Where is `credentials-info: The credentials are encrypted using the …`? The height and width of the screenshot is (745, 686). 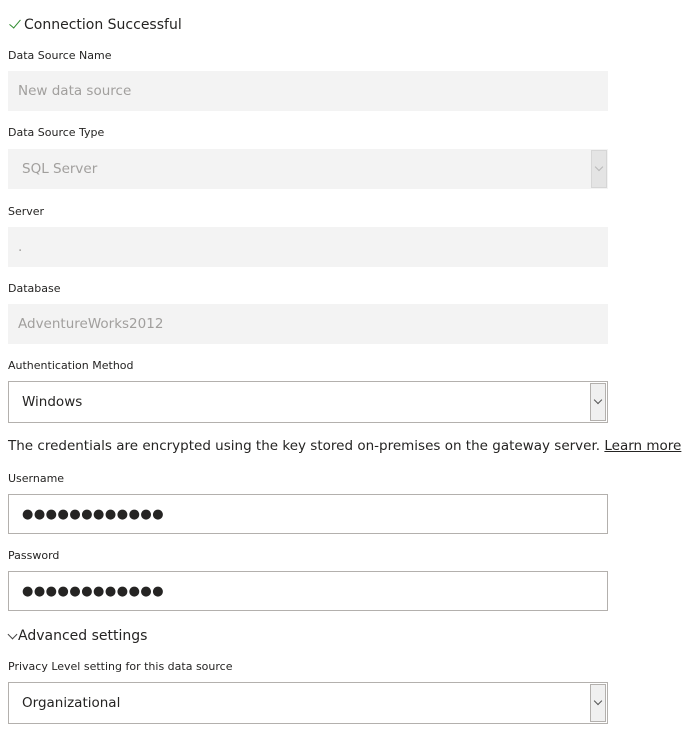 credentials-info: The credentials are encrypted using the … is located at coordinates (344, 446).